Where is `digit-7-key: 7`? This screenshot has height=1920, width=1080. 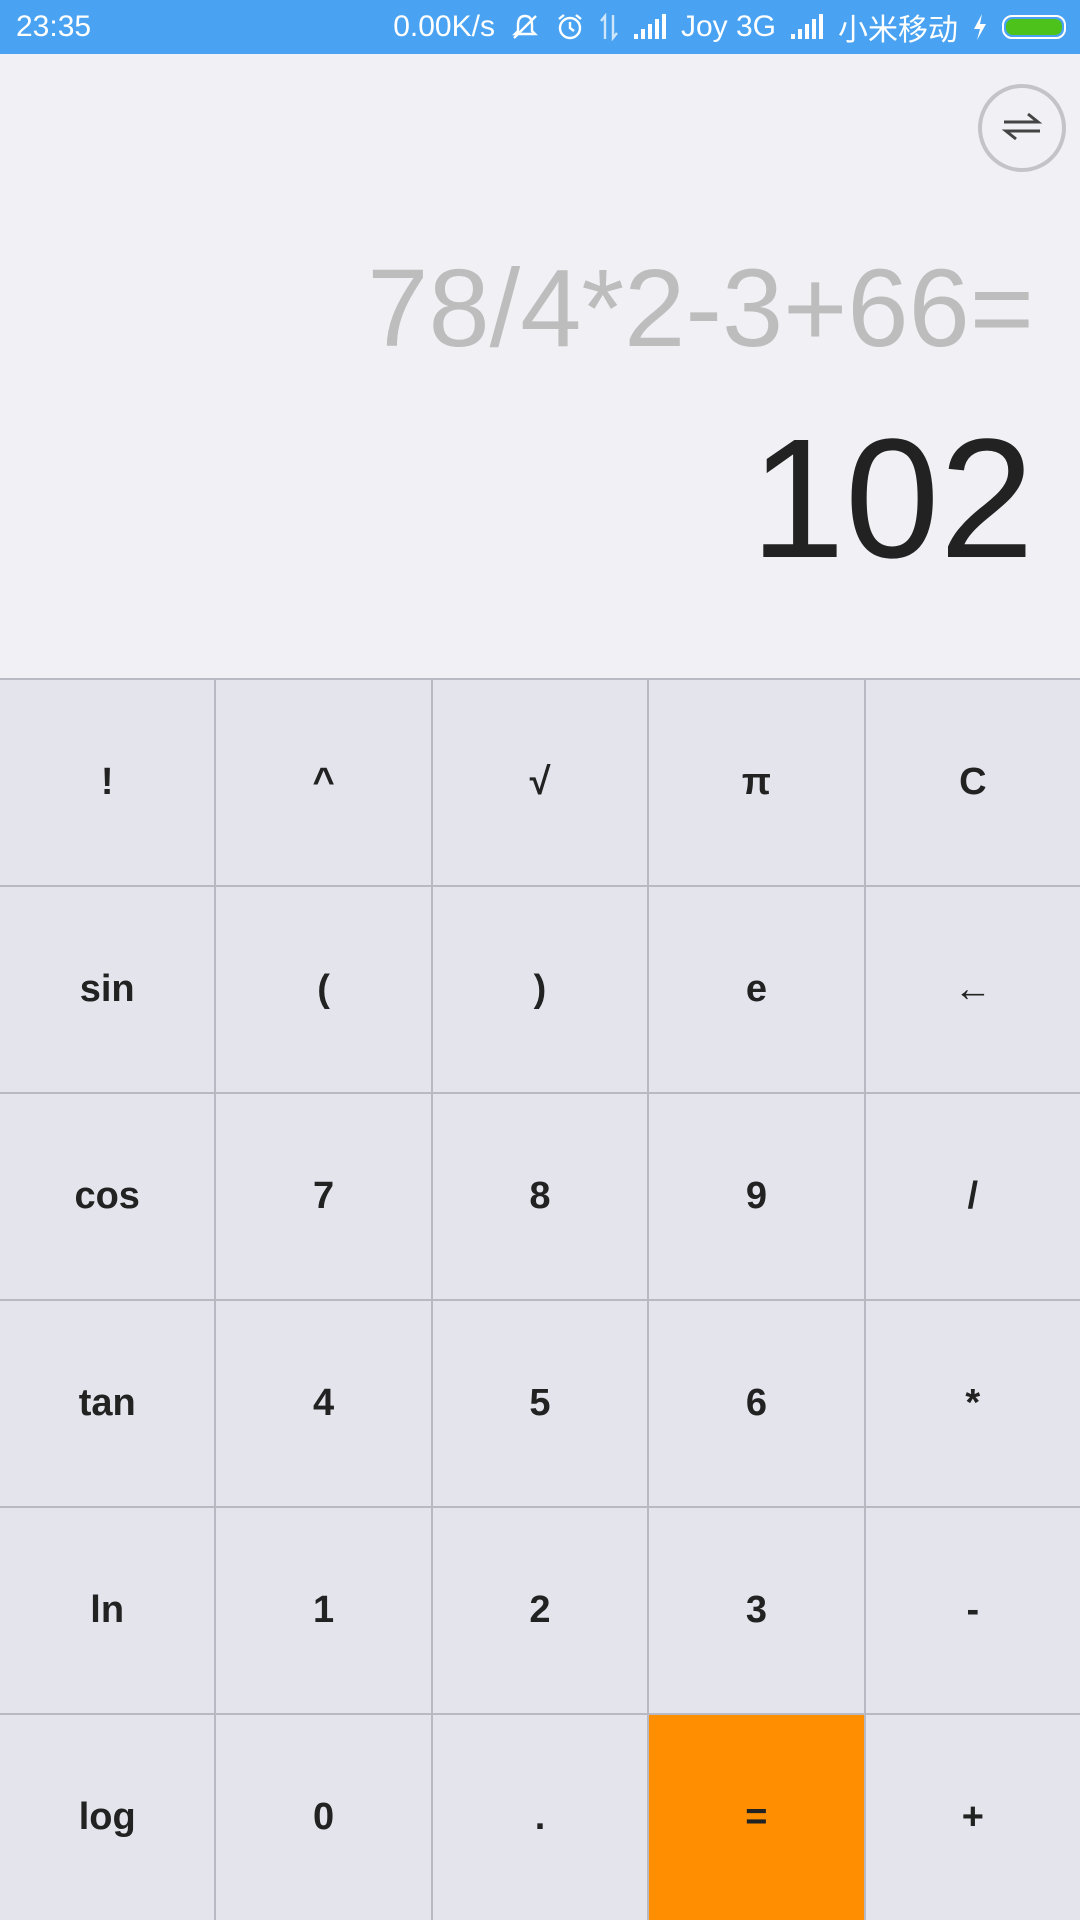
digit-7-key: 7 is located at coordinates (323, 1196).